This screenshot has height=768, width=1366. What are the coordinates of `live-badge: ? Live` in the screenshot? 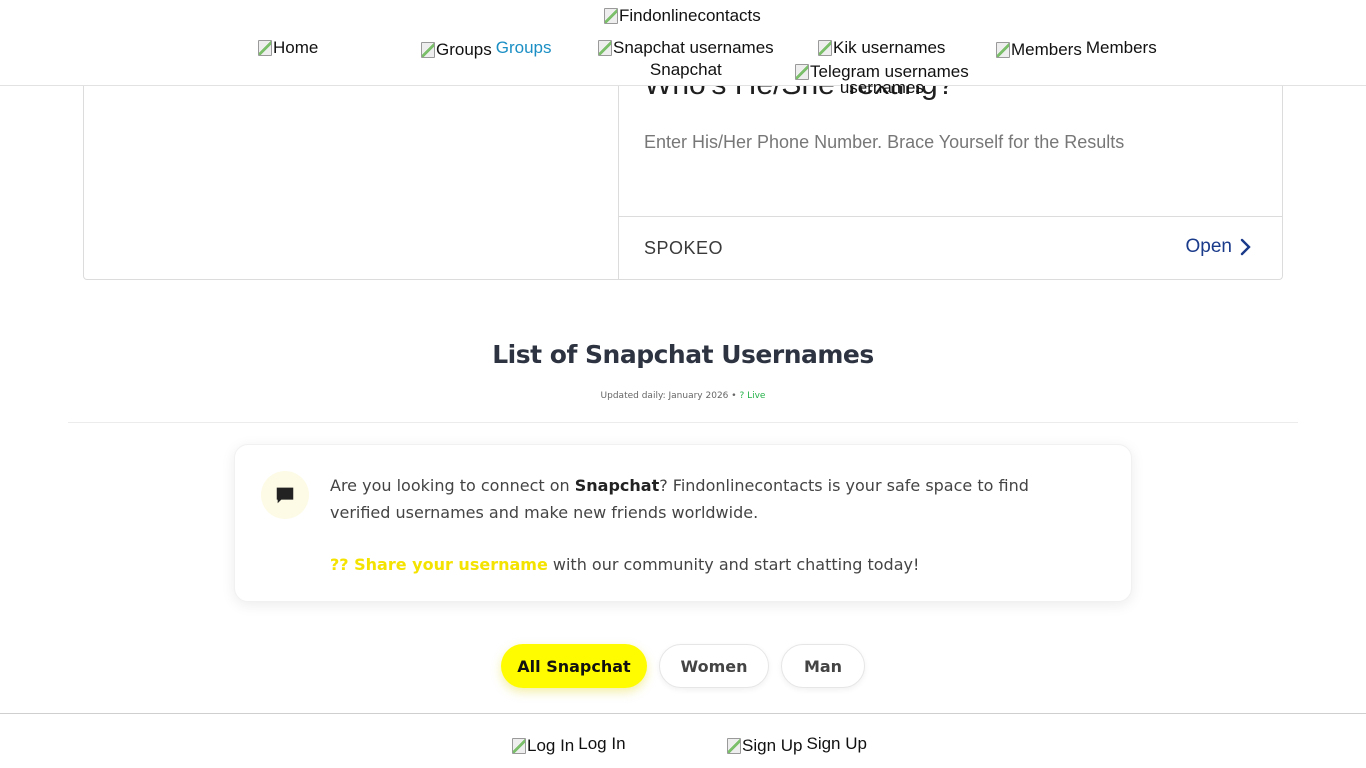 It's located at (752, 396).